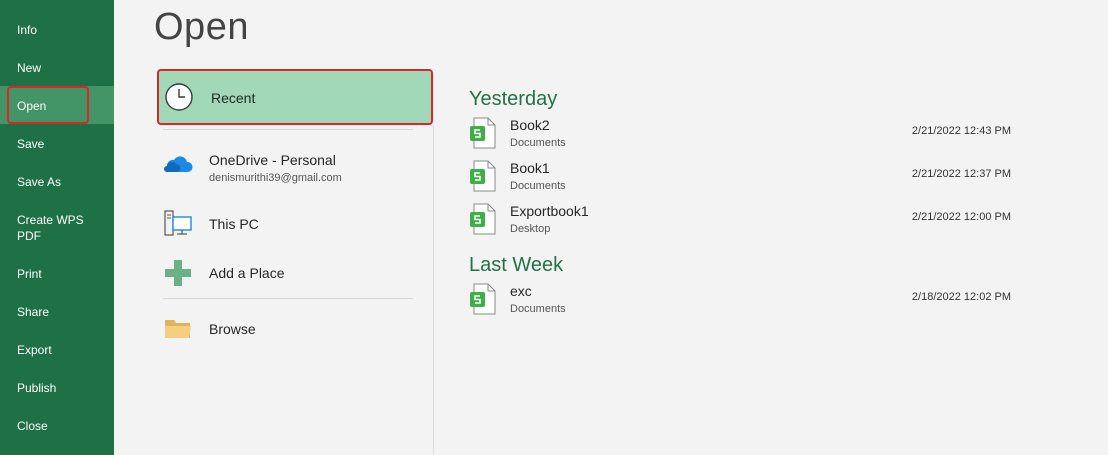  Describe the element at coordinates (32, 426) in the screenshot. I see `nav-close-label: Close` at that location.